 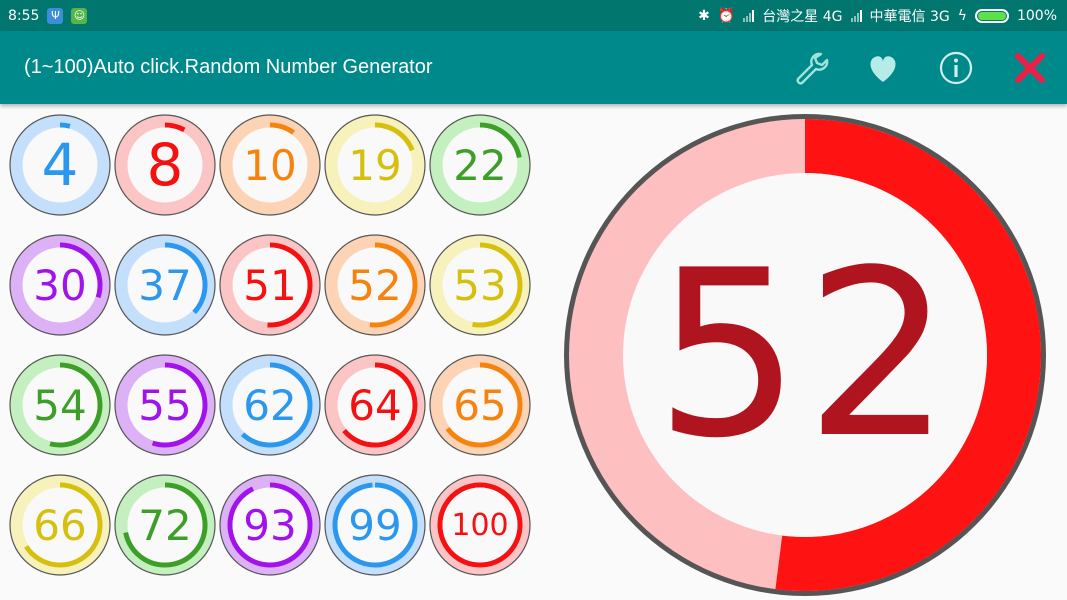 I want to click on number-ball: 62, so click(x=270, y=405).